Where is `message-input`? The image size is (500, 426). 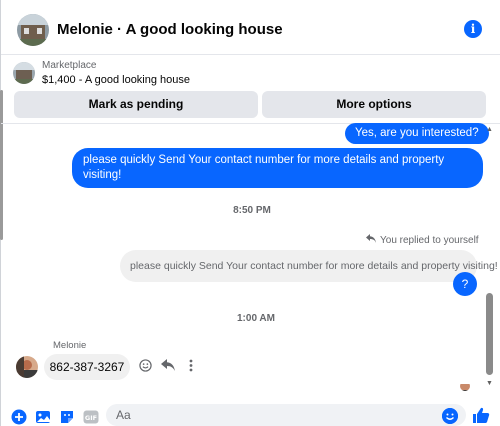 message-input is located at coordinates (276, 415).